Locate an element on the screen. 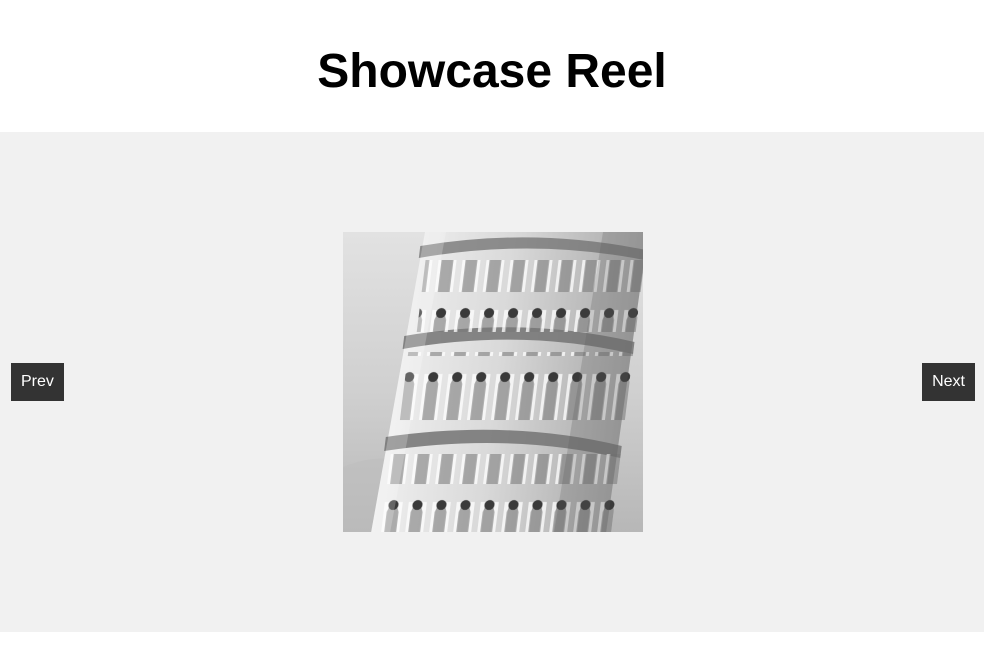 This screenshot has width=984, height=664. page-title: Showcase Reel is located at coordinates (492, 71).